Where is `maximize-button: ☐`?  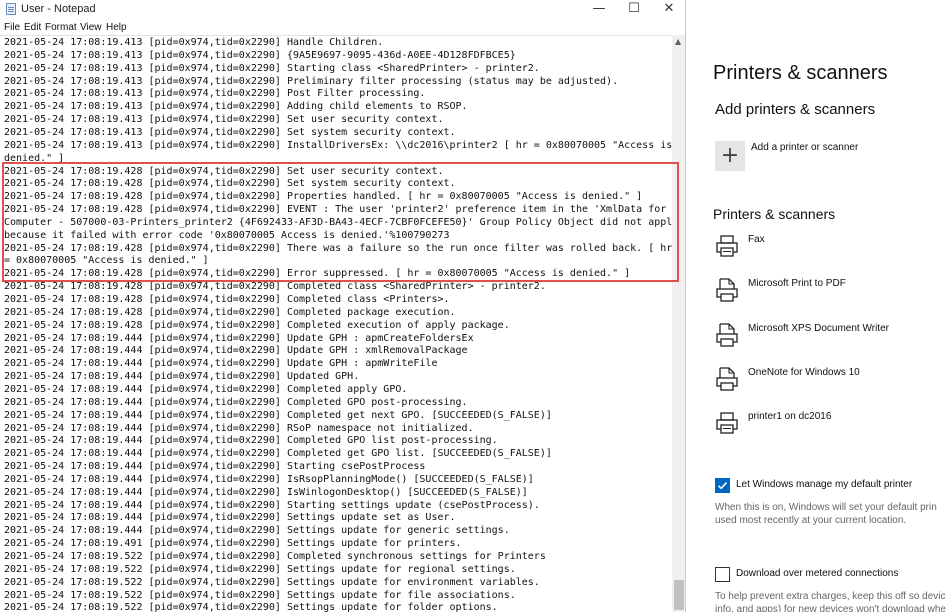 maximize-button: ☐ is located at coordinates (634, 9).